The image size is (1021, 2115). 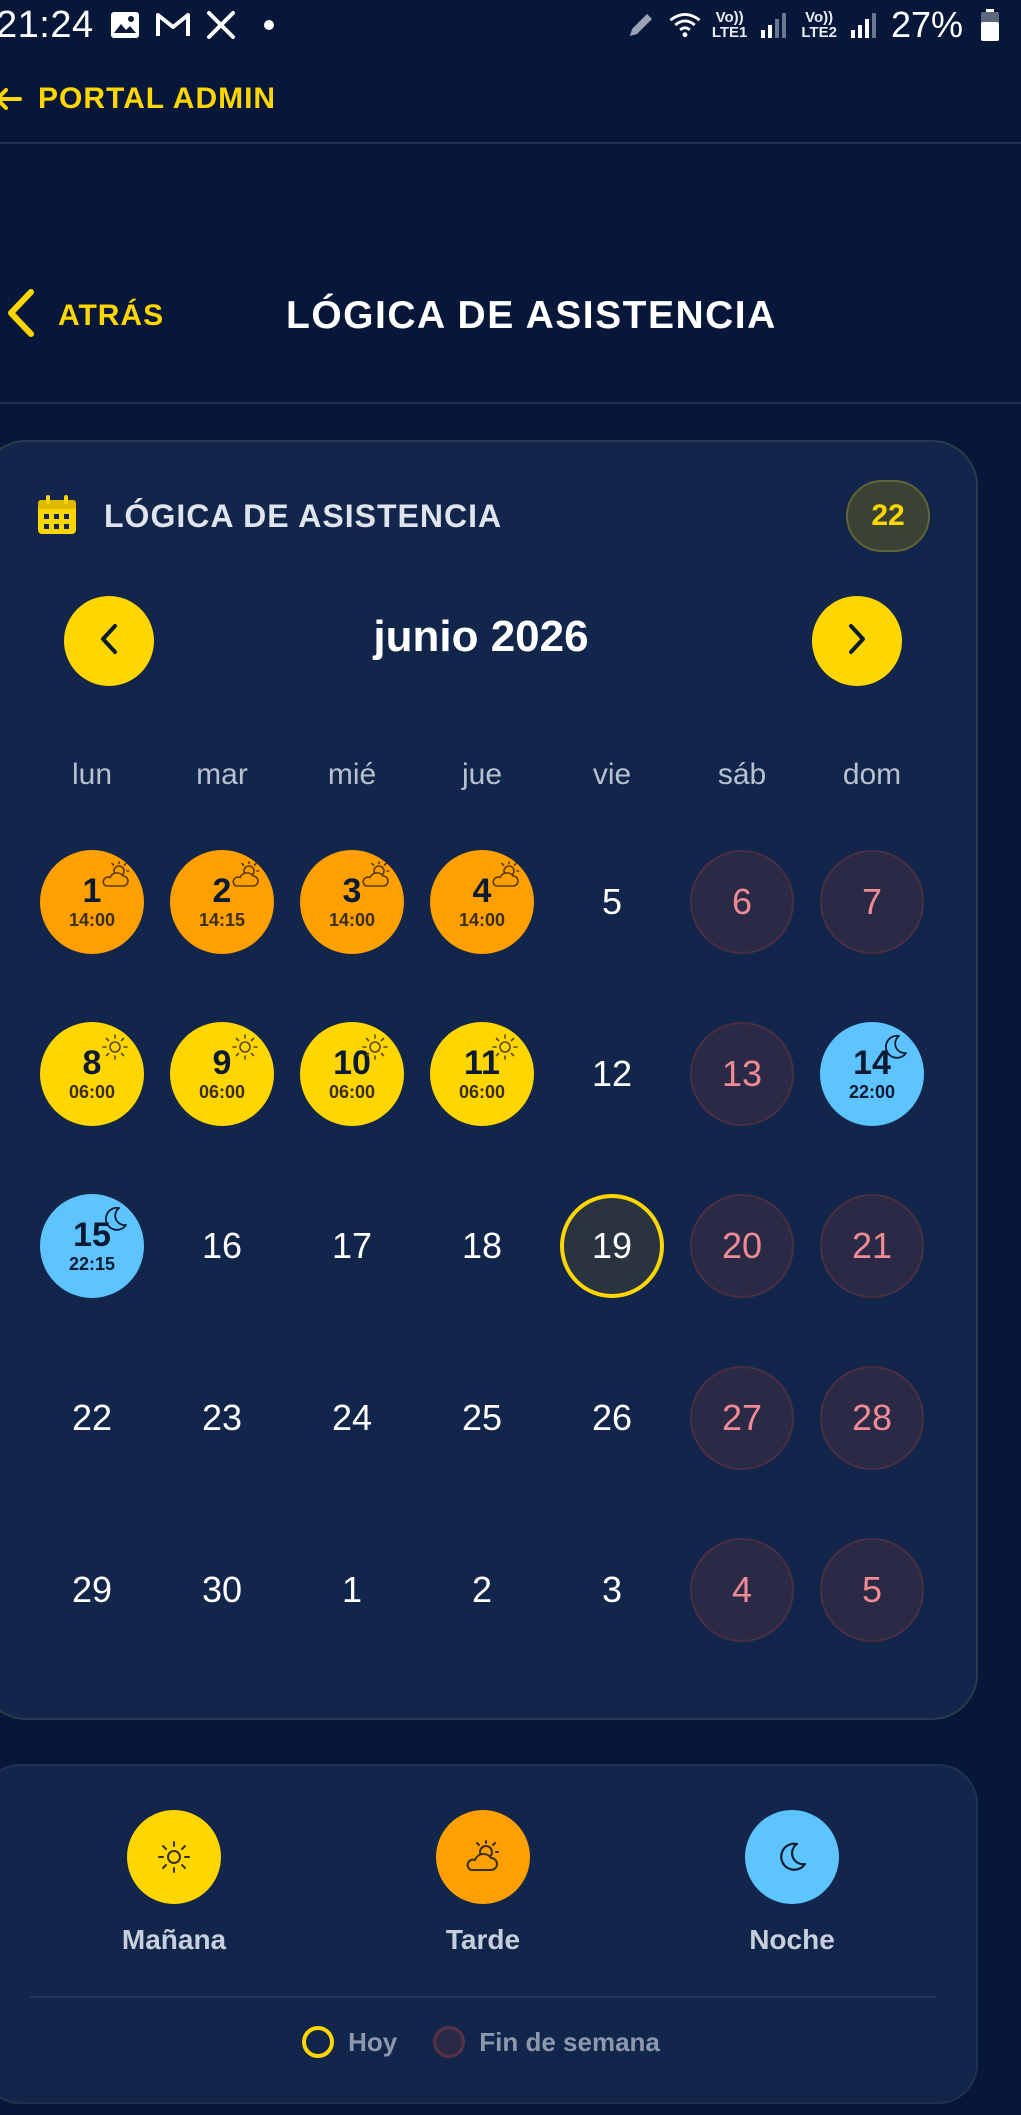 What do you see at coordinates (482, 774) in the screenshot?
I see `weekday-label: jue` at bounding box center [482, 774].